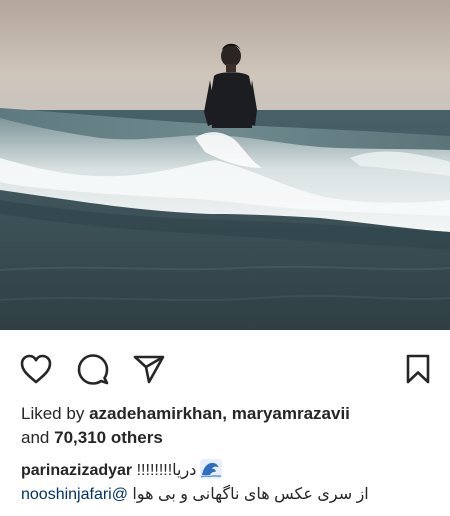 The width and height of the screenshot is (450, 516). I want to click on likes-count-link: 70,310 others, so click(108, 437).